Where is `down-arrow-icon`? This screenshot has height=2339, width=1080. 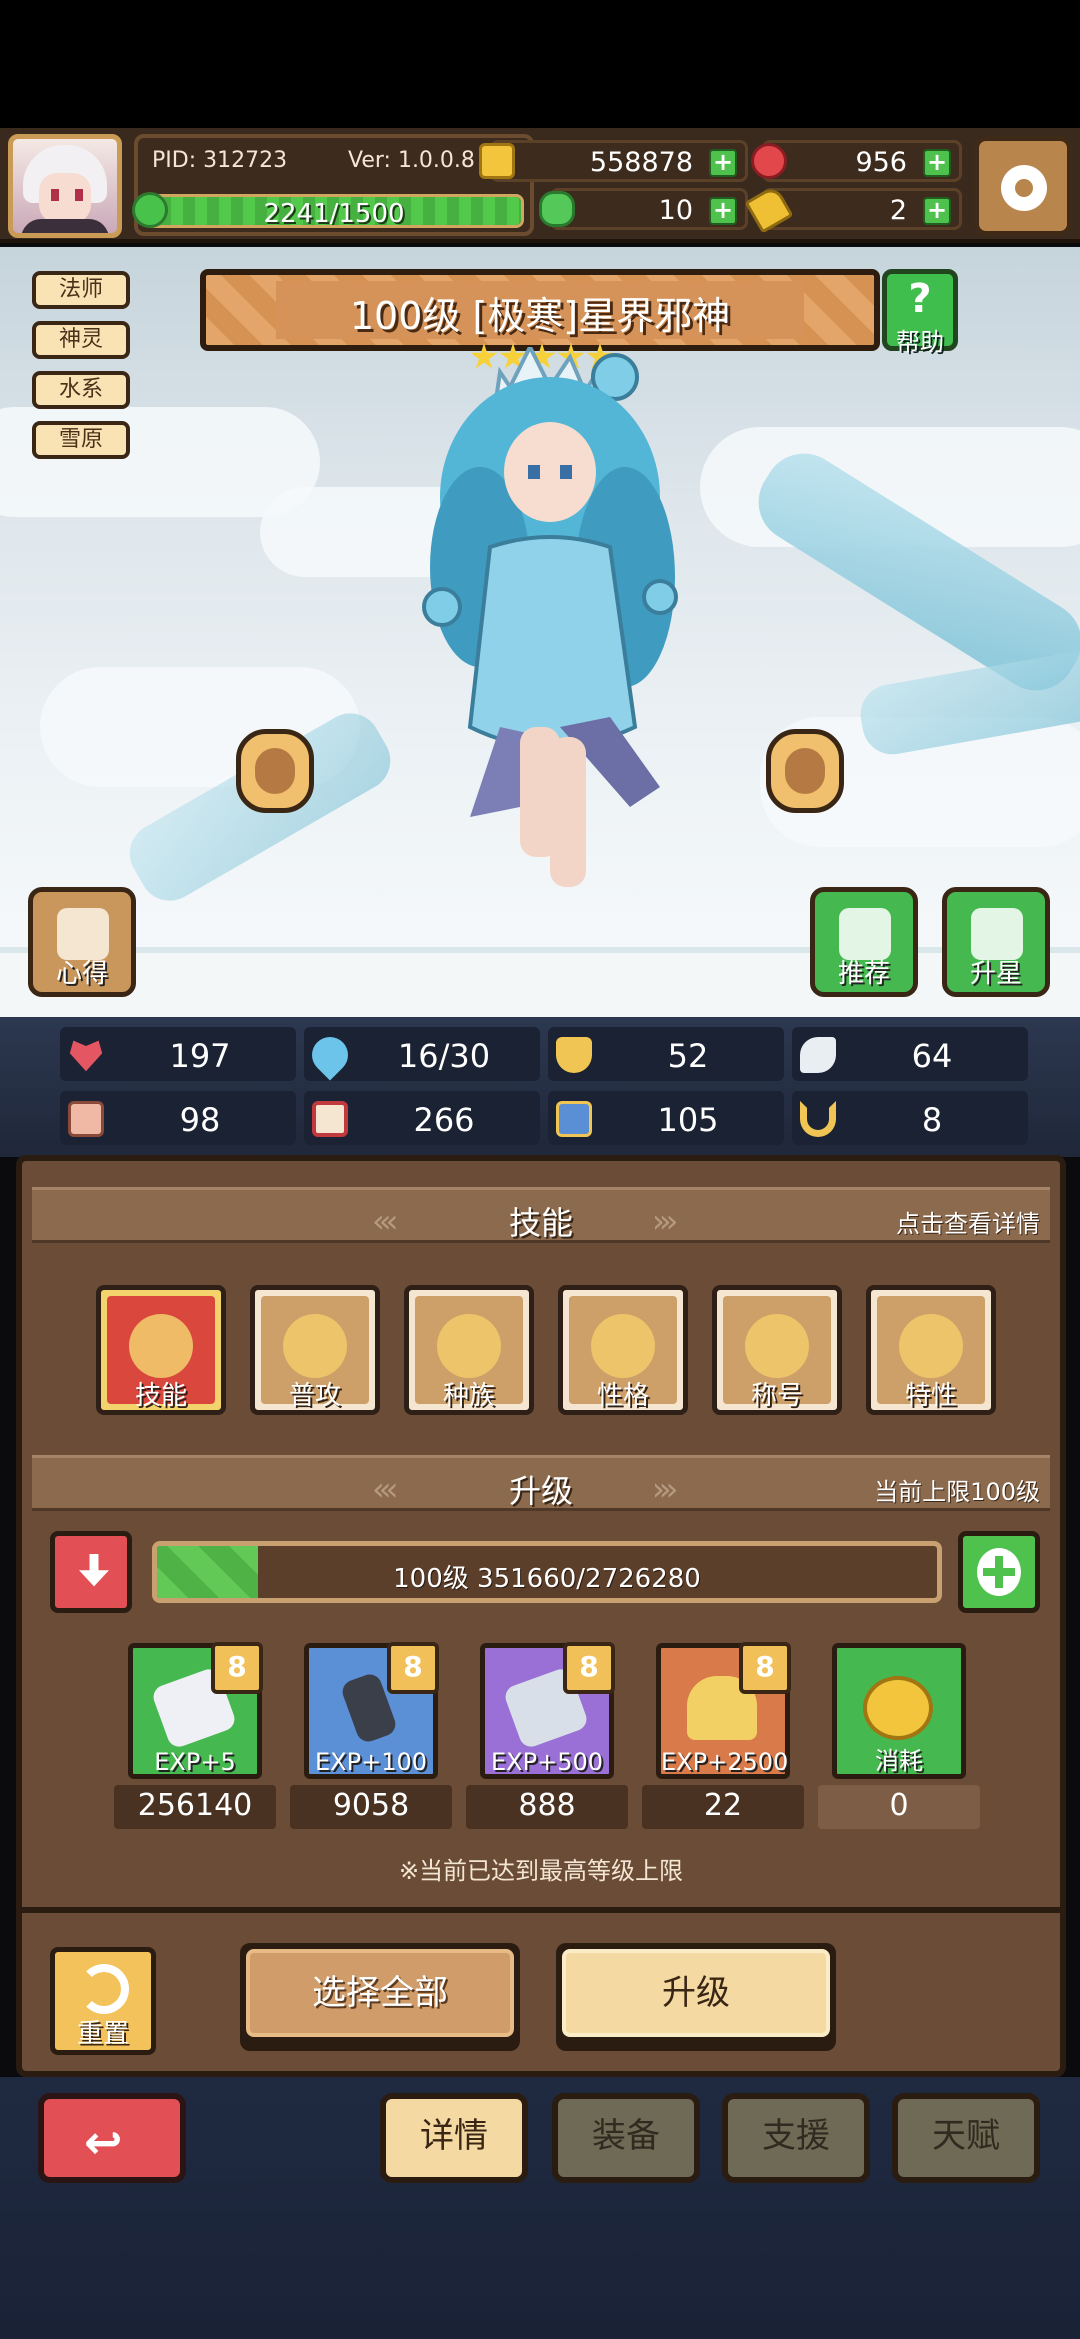
down-arrow-icon is located at coordinates (94, 1570).